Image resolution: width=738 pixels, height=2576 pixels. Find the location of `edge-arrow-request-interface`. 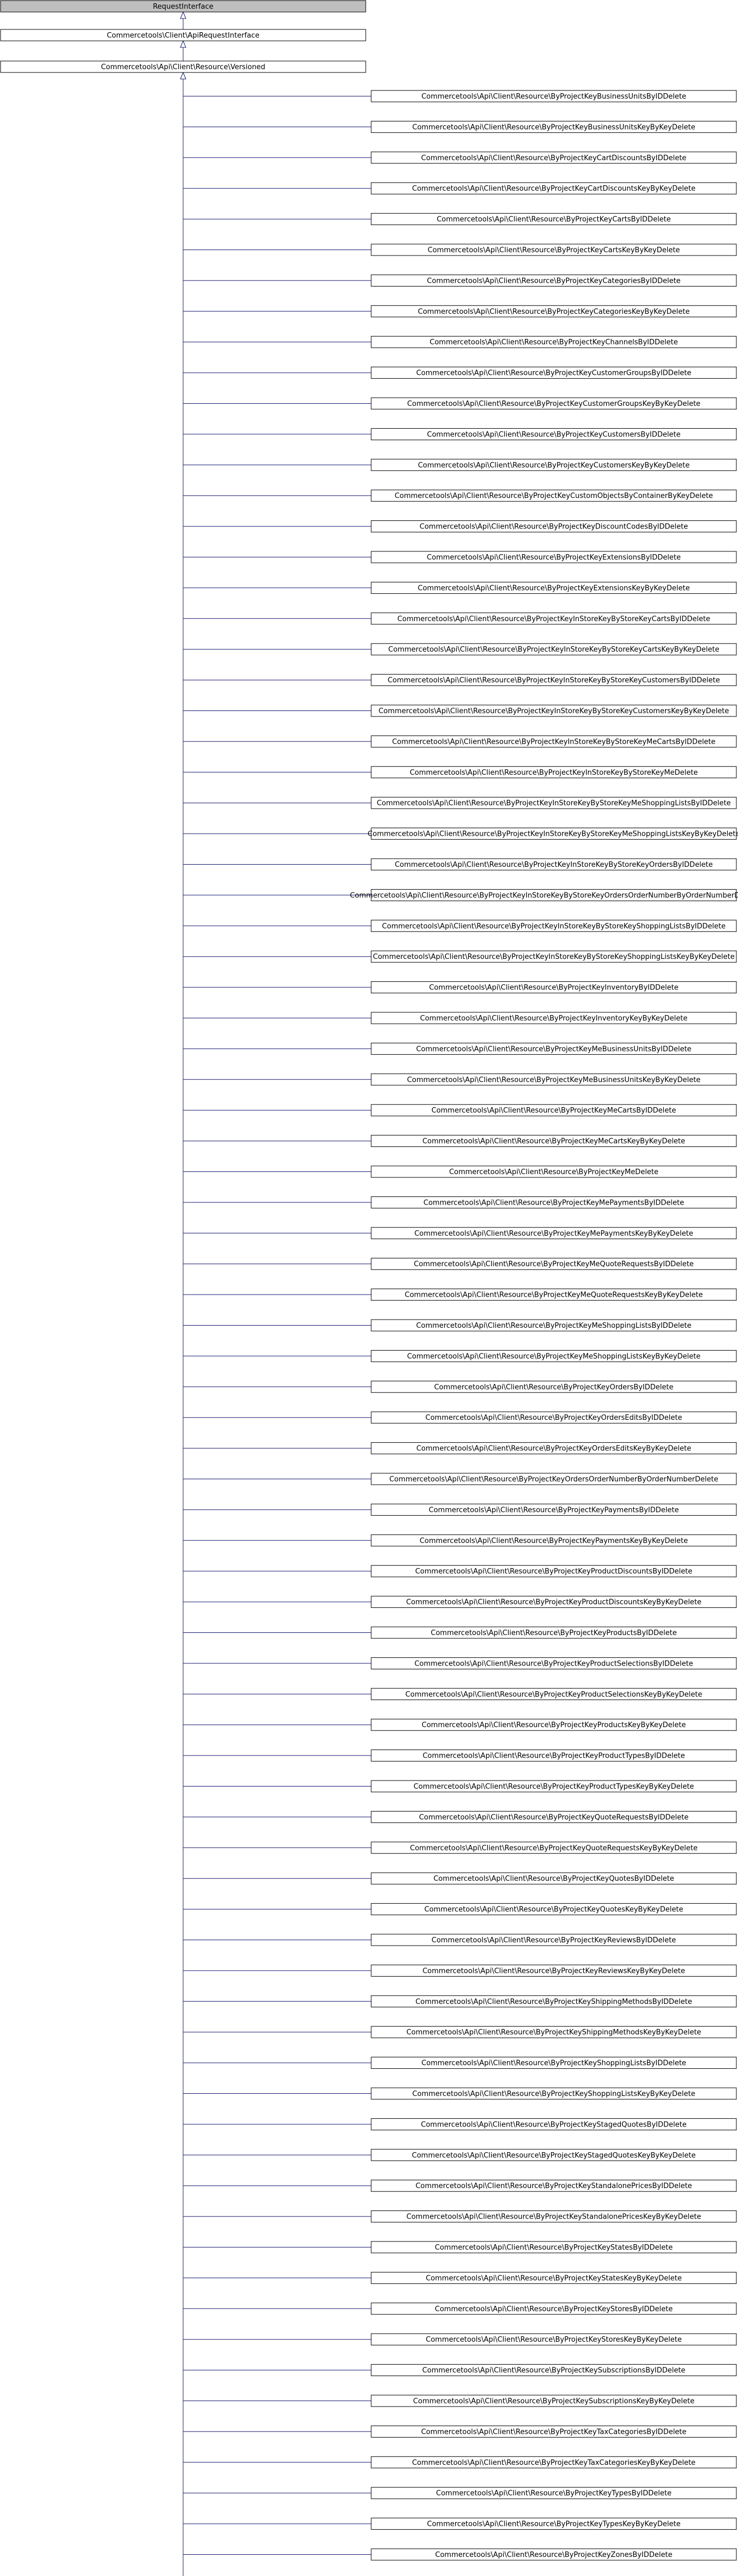

edge-arrow-request-interface is located at coordinates (183, 15).